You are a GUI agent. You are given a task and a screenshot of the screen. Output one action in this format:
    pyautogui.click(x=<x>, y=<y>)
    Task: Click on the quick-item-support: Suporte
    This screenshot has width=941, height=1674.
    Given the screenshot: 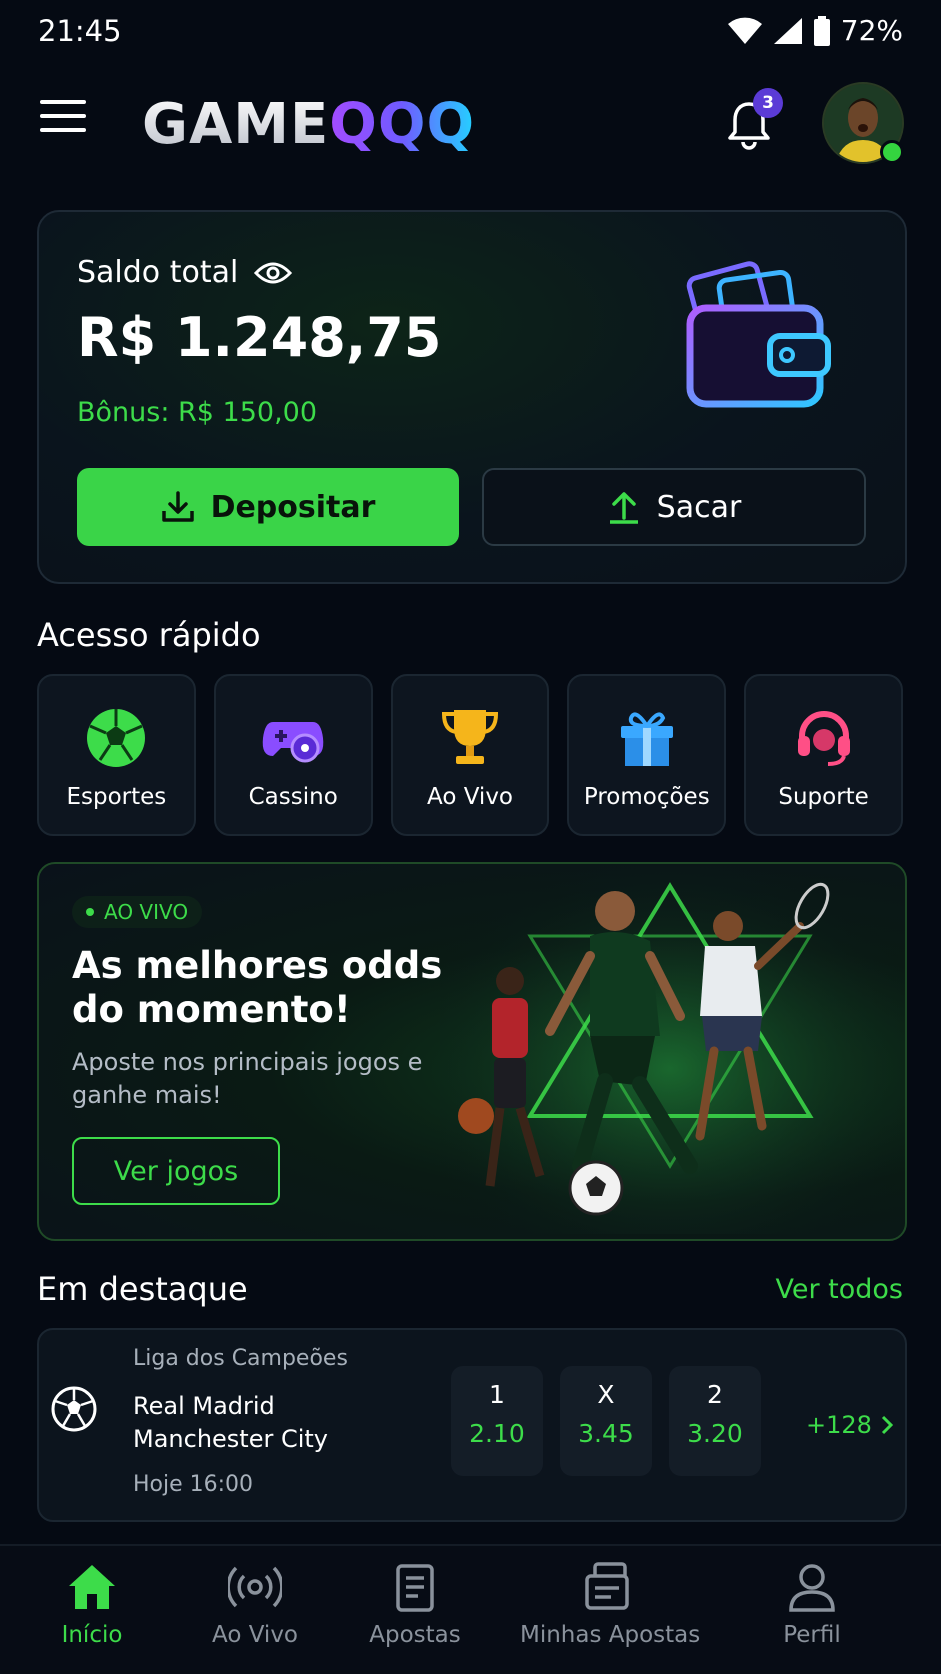 What is the action you would take?
    pyautogui.click(x=823, y=755)
    